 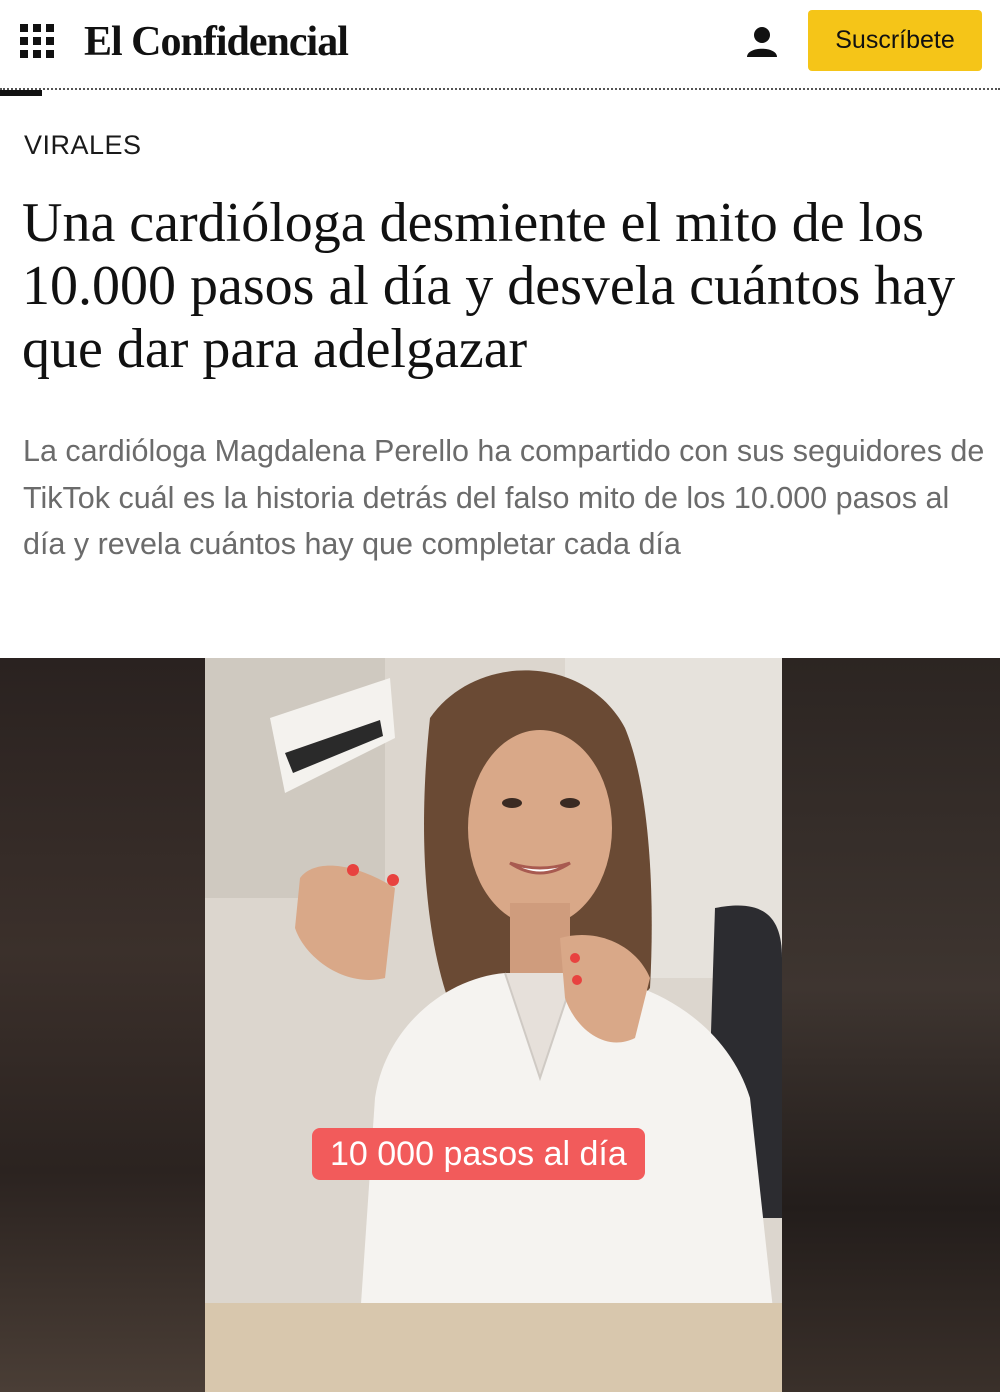 I want to click on section-label: VIRALES, so click(x=83, y=145).